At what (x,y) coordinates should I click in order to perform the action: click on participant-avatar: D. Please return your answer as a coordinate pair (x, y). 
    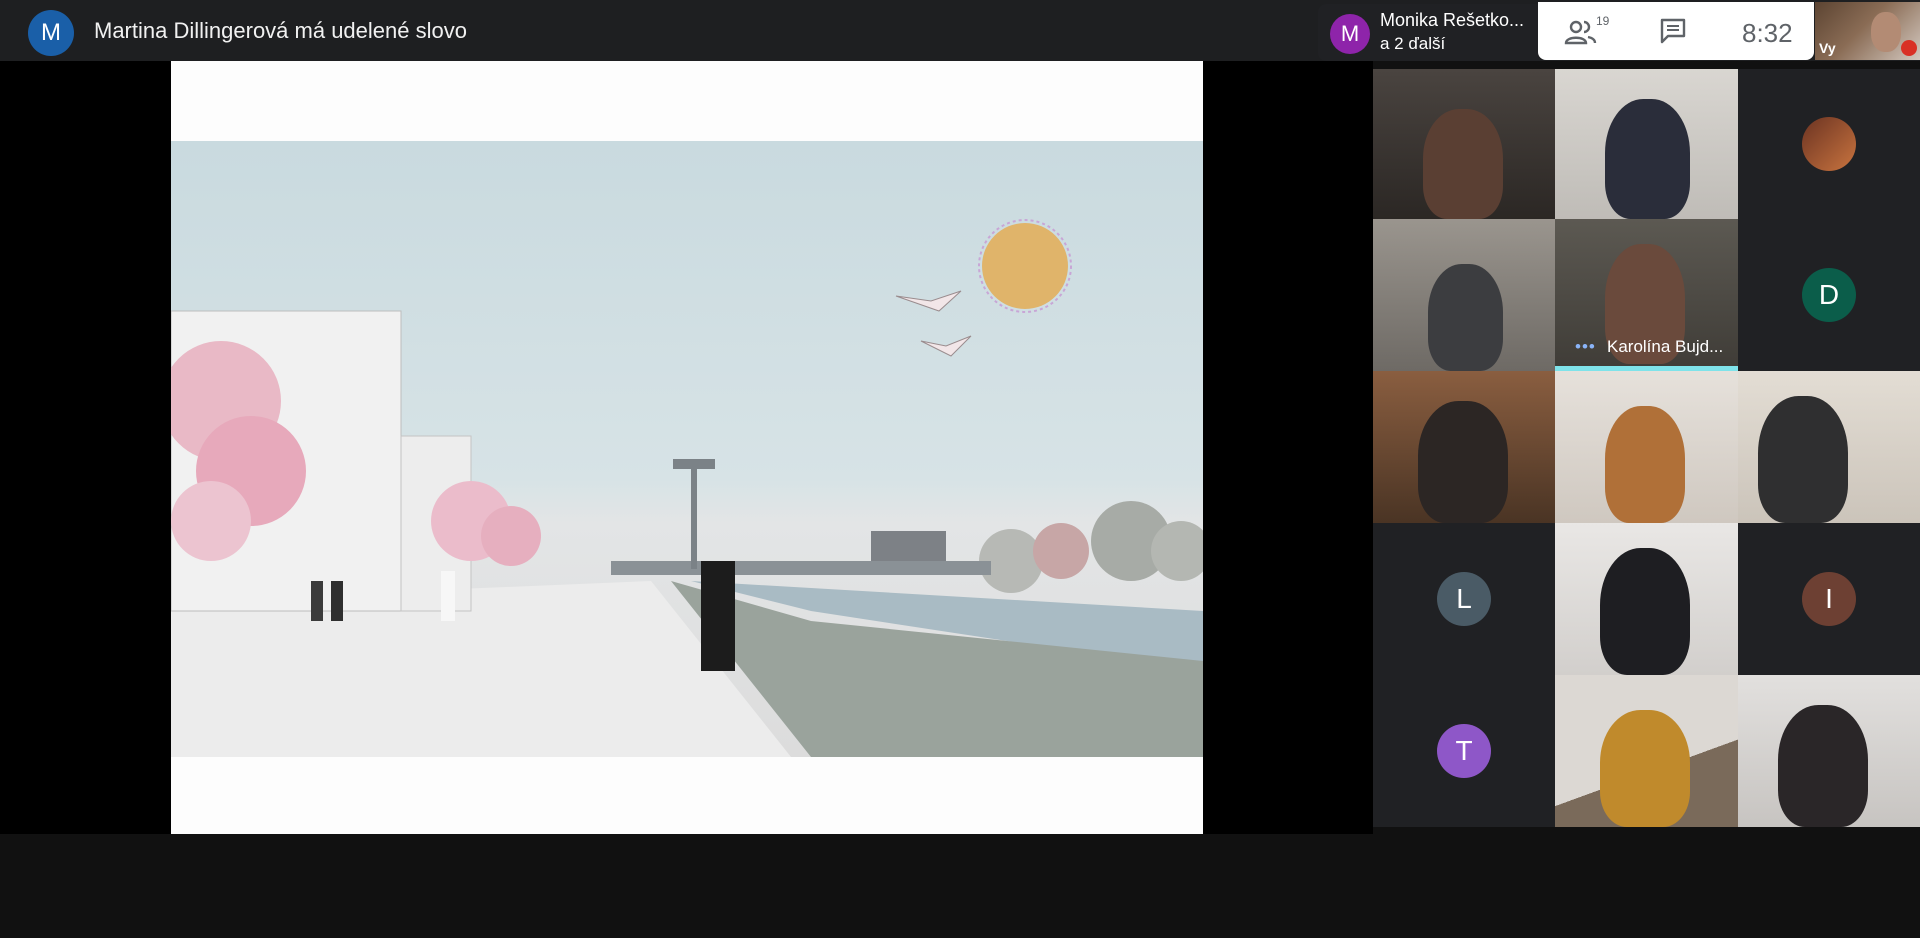
    Looking at the image, I should click on (1829, 295).